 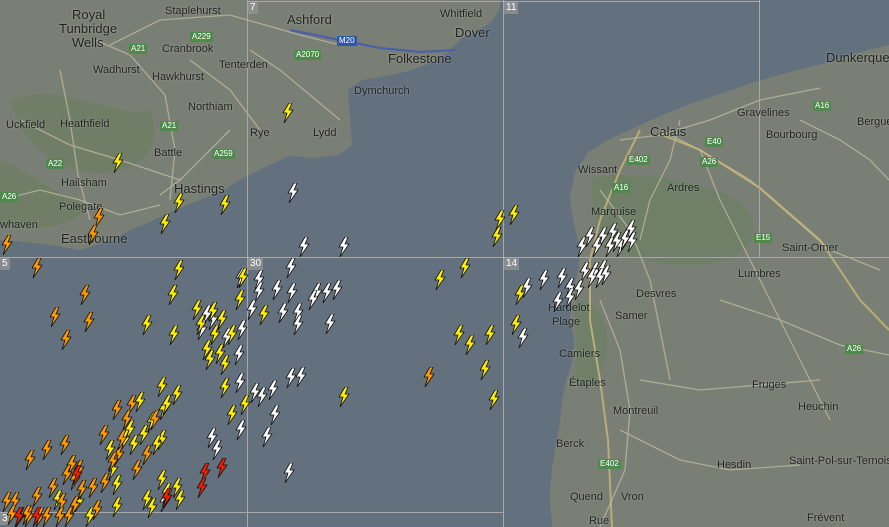 What do you see at coordinates (599, 521) in the screenshot?
I see `place-label: Rue` at bounding box center [599, 521].